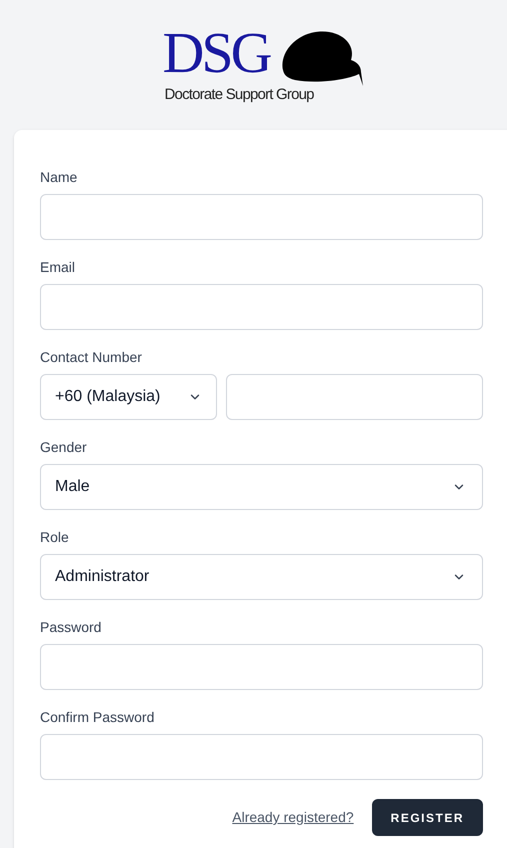 Image resolution: width=507 pixels, height=848 pixels. Describe the element at coordinates (128, 397) in the screenshot. I see `country-code-dropdown: +60 (Malaysia)` at that location.